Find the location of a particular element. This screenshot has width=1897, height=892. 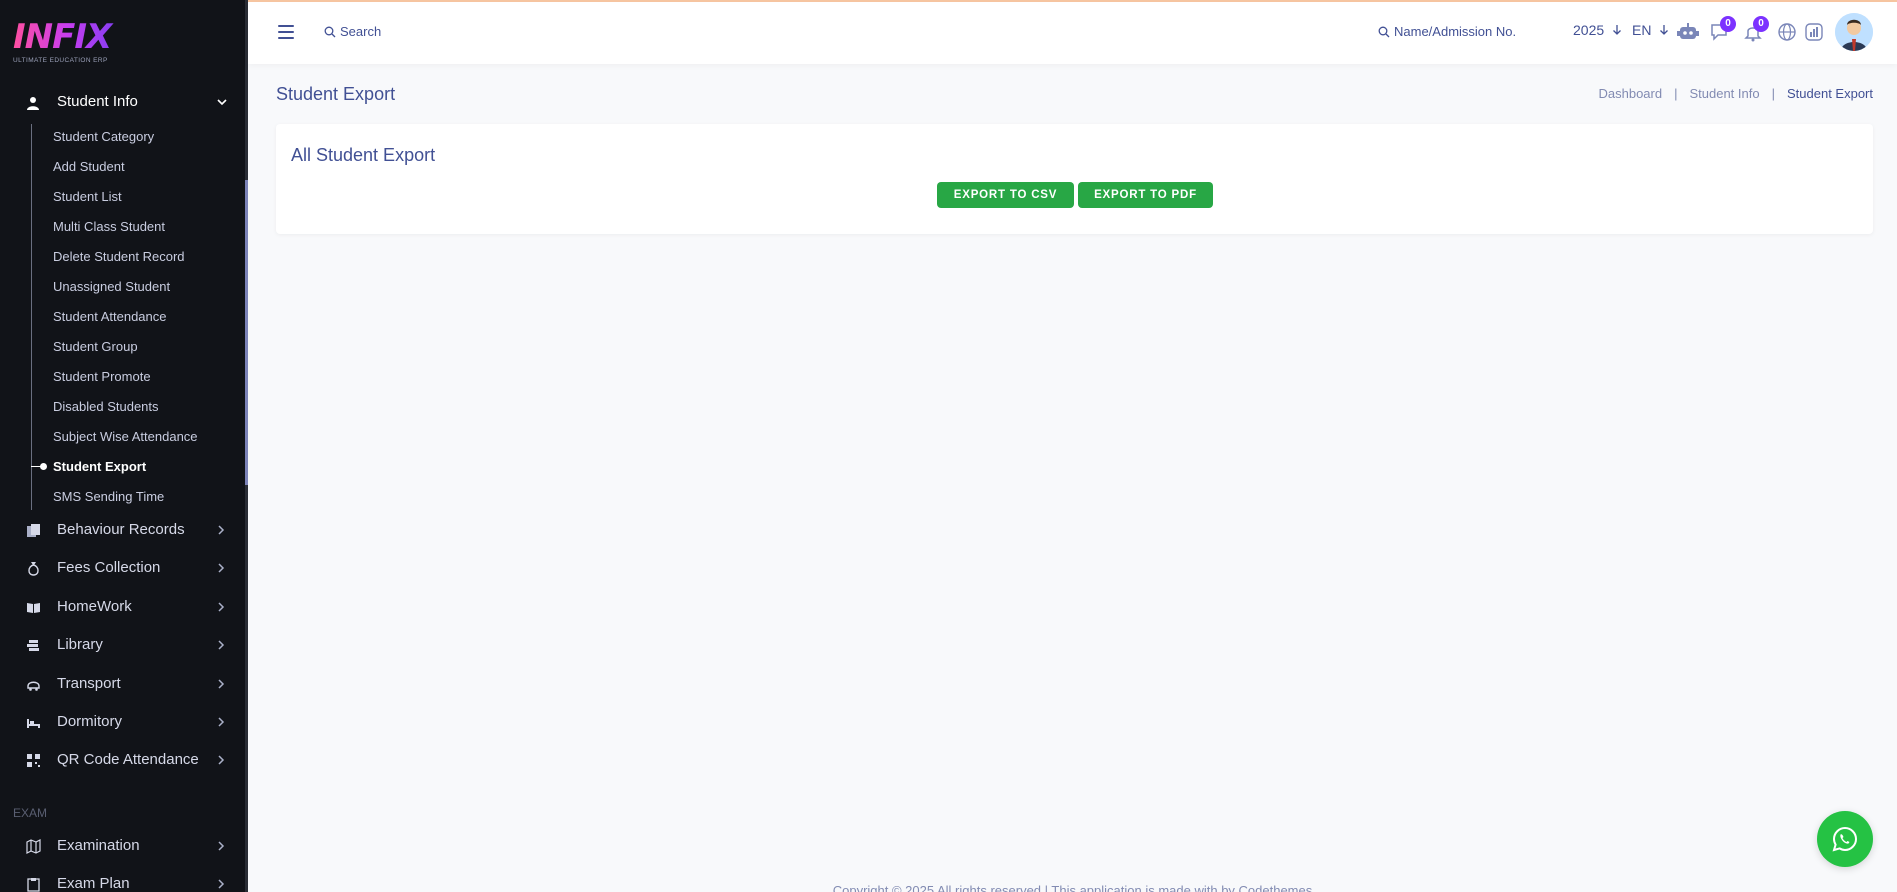

chat-icon: 0 is located at coordinates (1723, 29).